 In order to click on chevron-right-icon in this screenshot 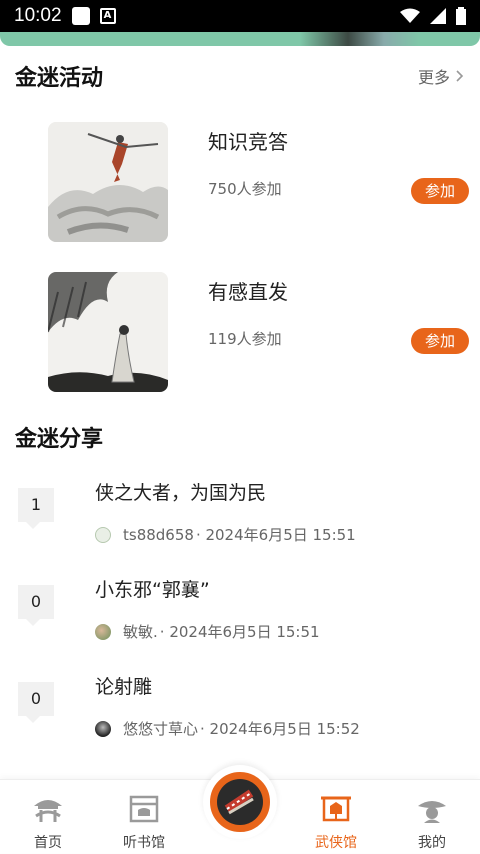, I will do `click(460, 76)`.